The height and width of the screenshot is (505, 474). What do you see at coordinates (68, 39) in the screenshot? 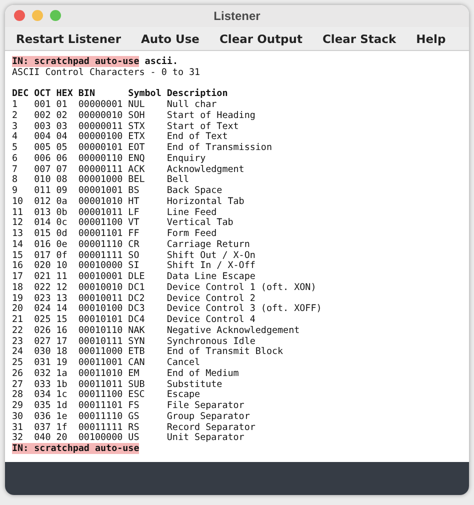
I see `toolbar-button: Restart Listener` at bounding box center [68, 39].